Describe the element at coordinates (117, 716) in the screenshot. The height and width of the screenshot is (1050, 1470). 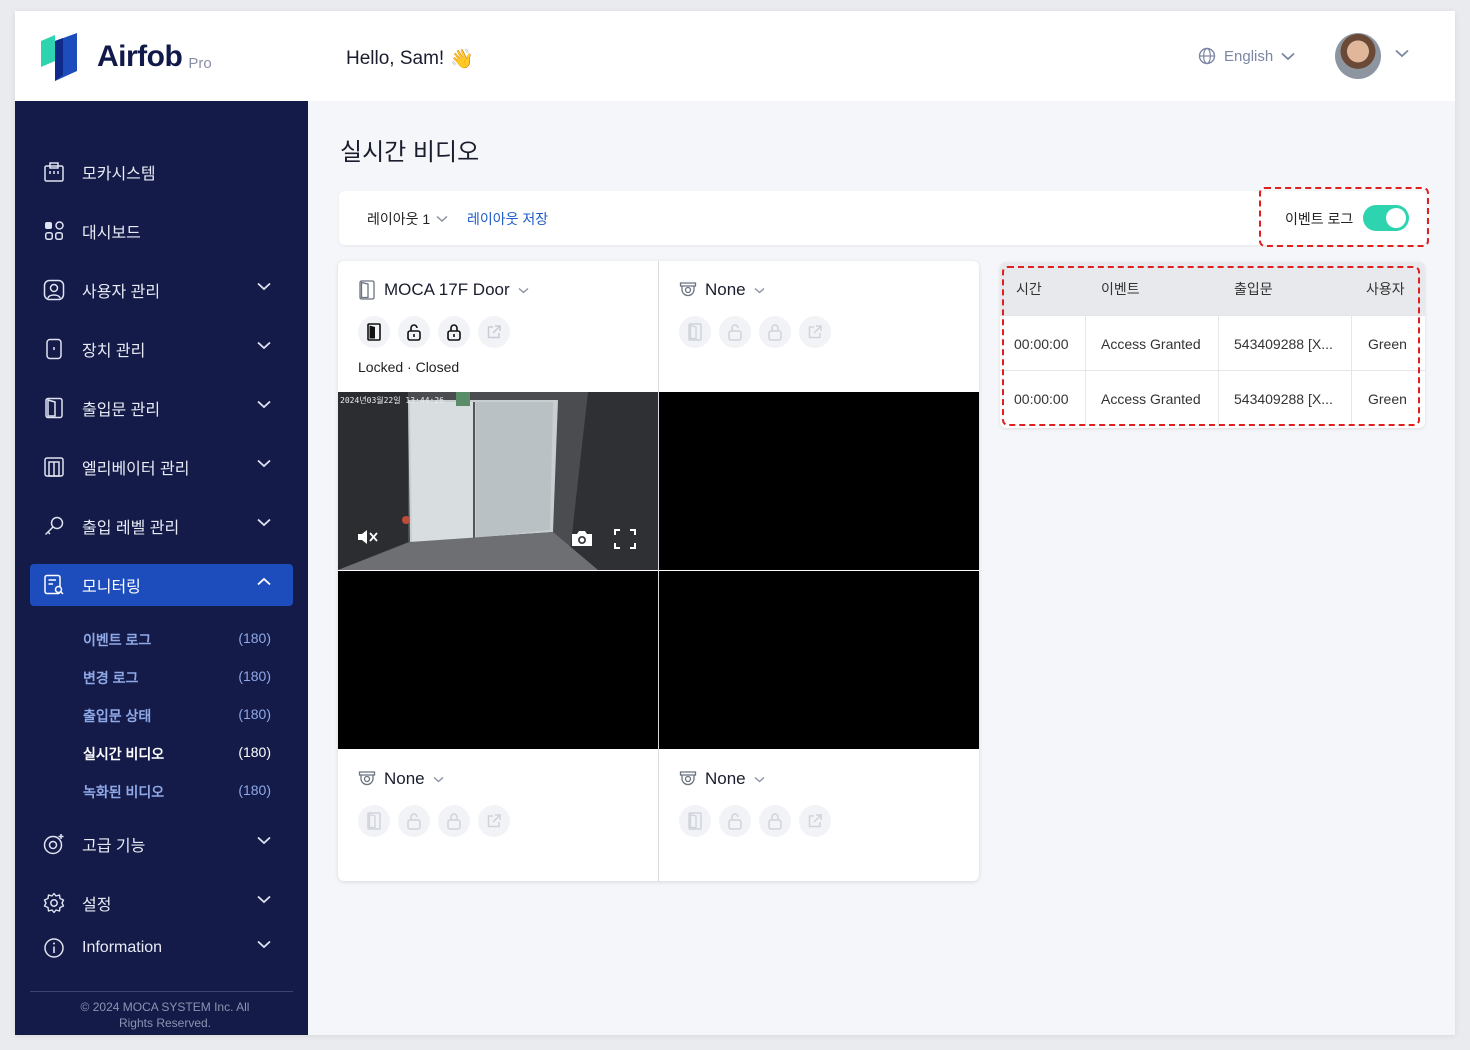
I see `subitem-label: 출입문 상태` at that location.